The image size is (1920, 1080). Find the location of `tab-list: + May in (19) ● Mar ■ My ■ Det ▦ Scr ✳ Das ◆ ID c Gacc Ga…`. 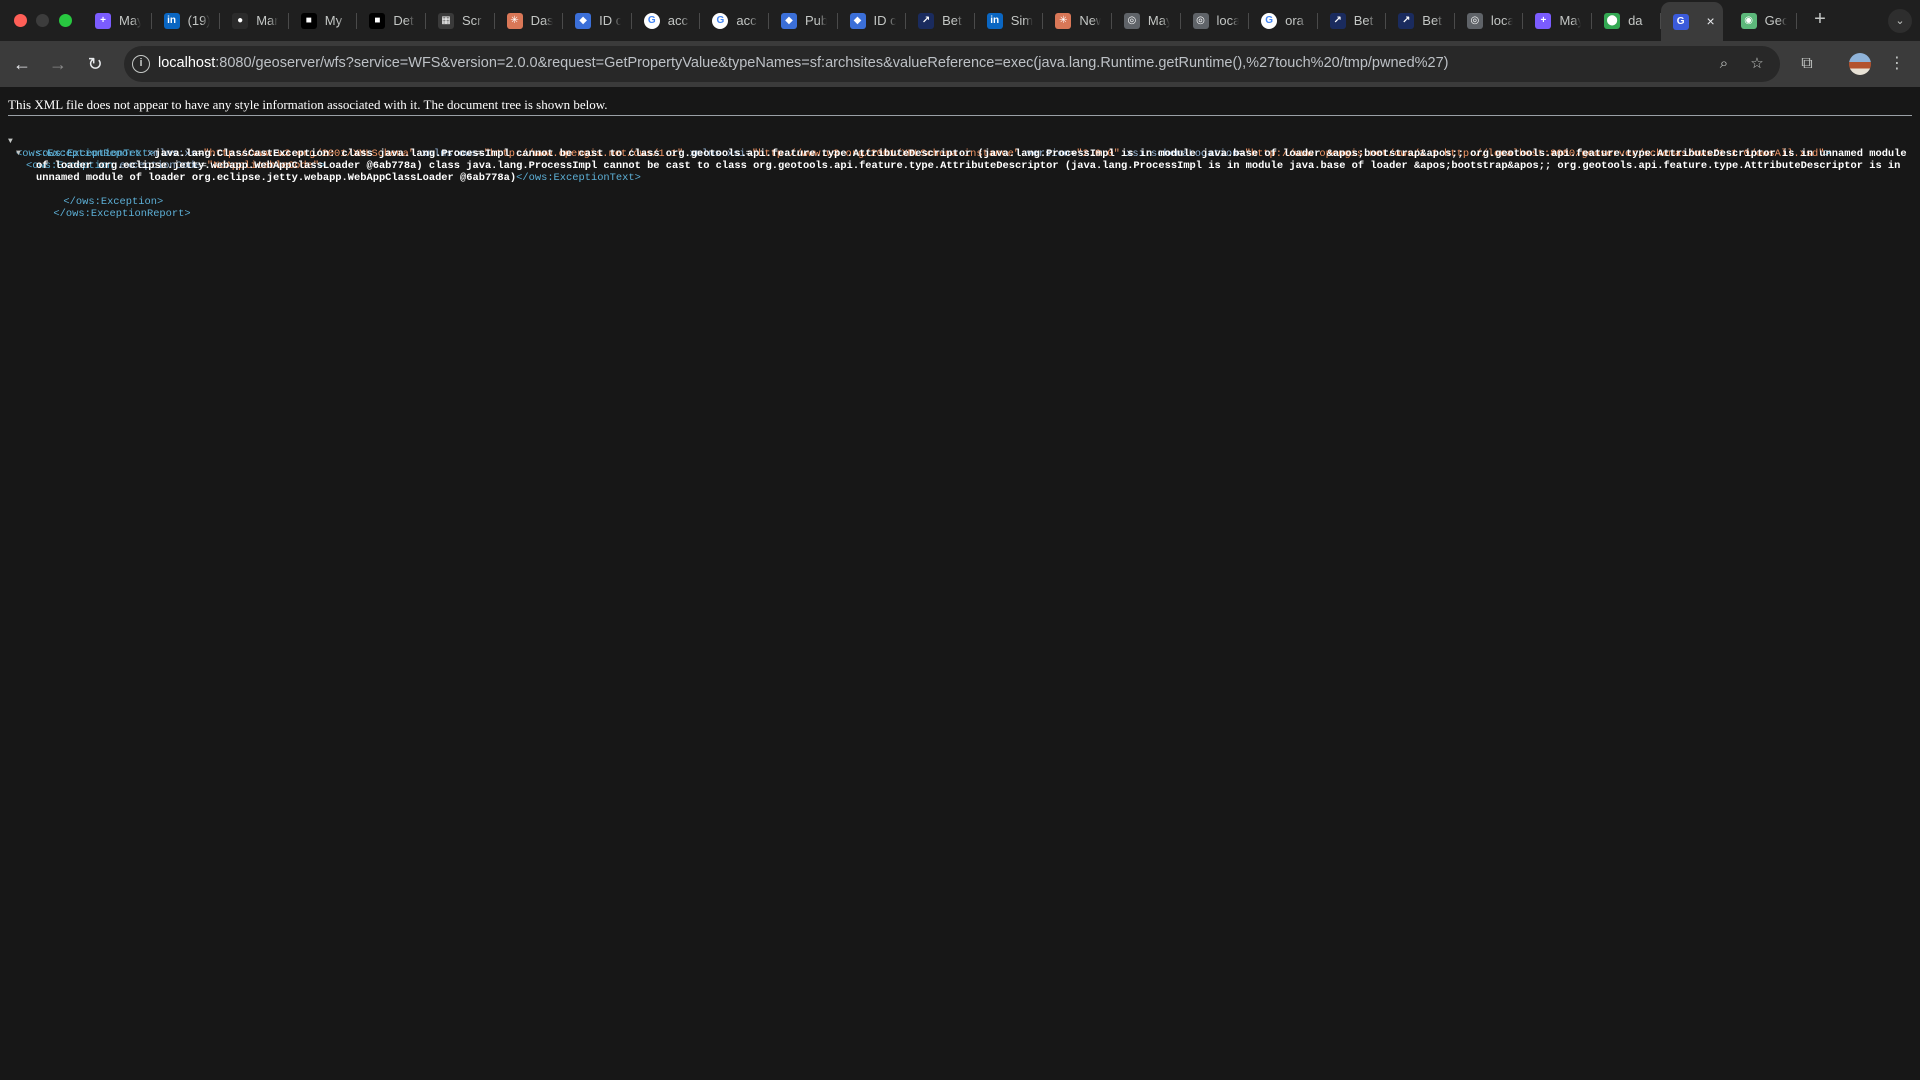

tab-list: + May in (19) ● Mar ■ My ■ Det ▦ Scr ✳ Das ◆ ID c Gacc Ga… is located at coordinates (940, 20).